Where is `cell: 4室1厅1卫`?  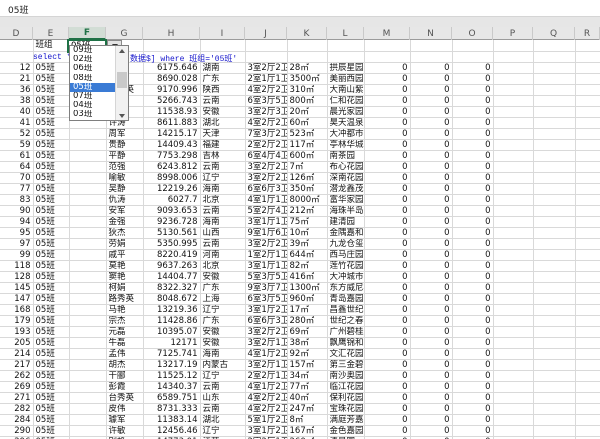
cell: 4室1厅1卫 is located at coordinates (266, 200).